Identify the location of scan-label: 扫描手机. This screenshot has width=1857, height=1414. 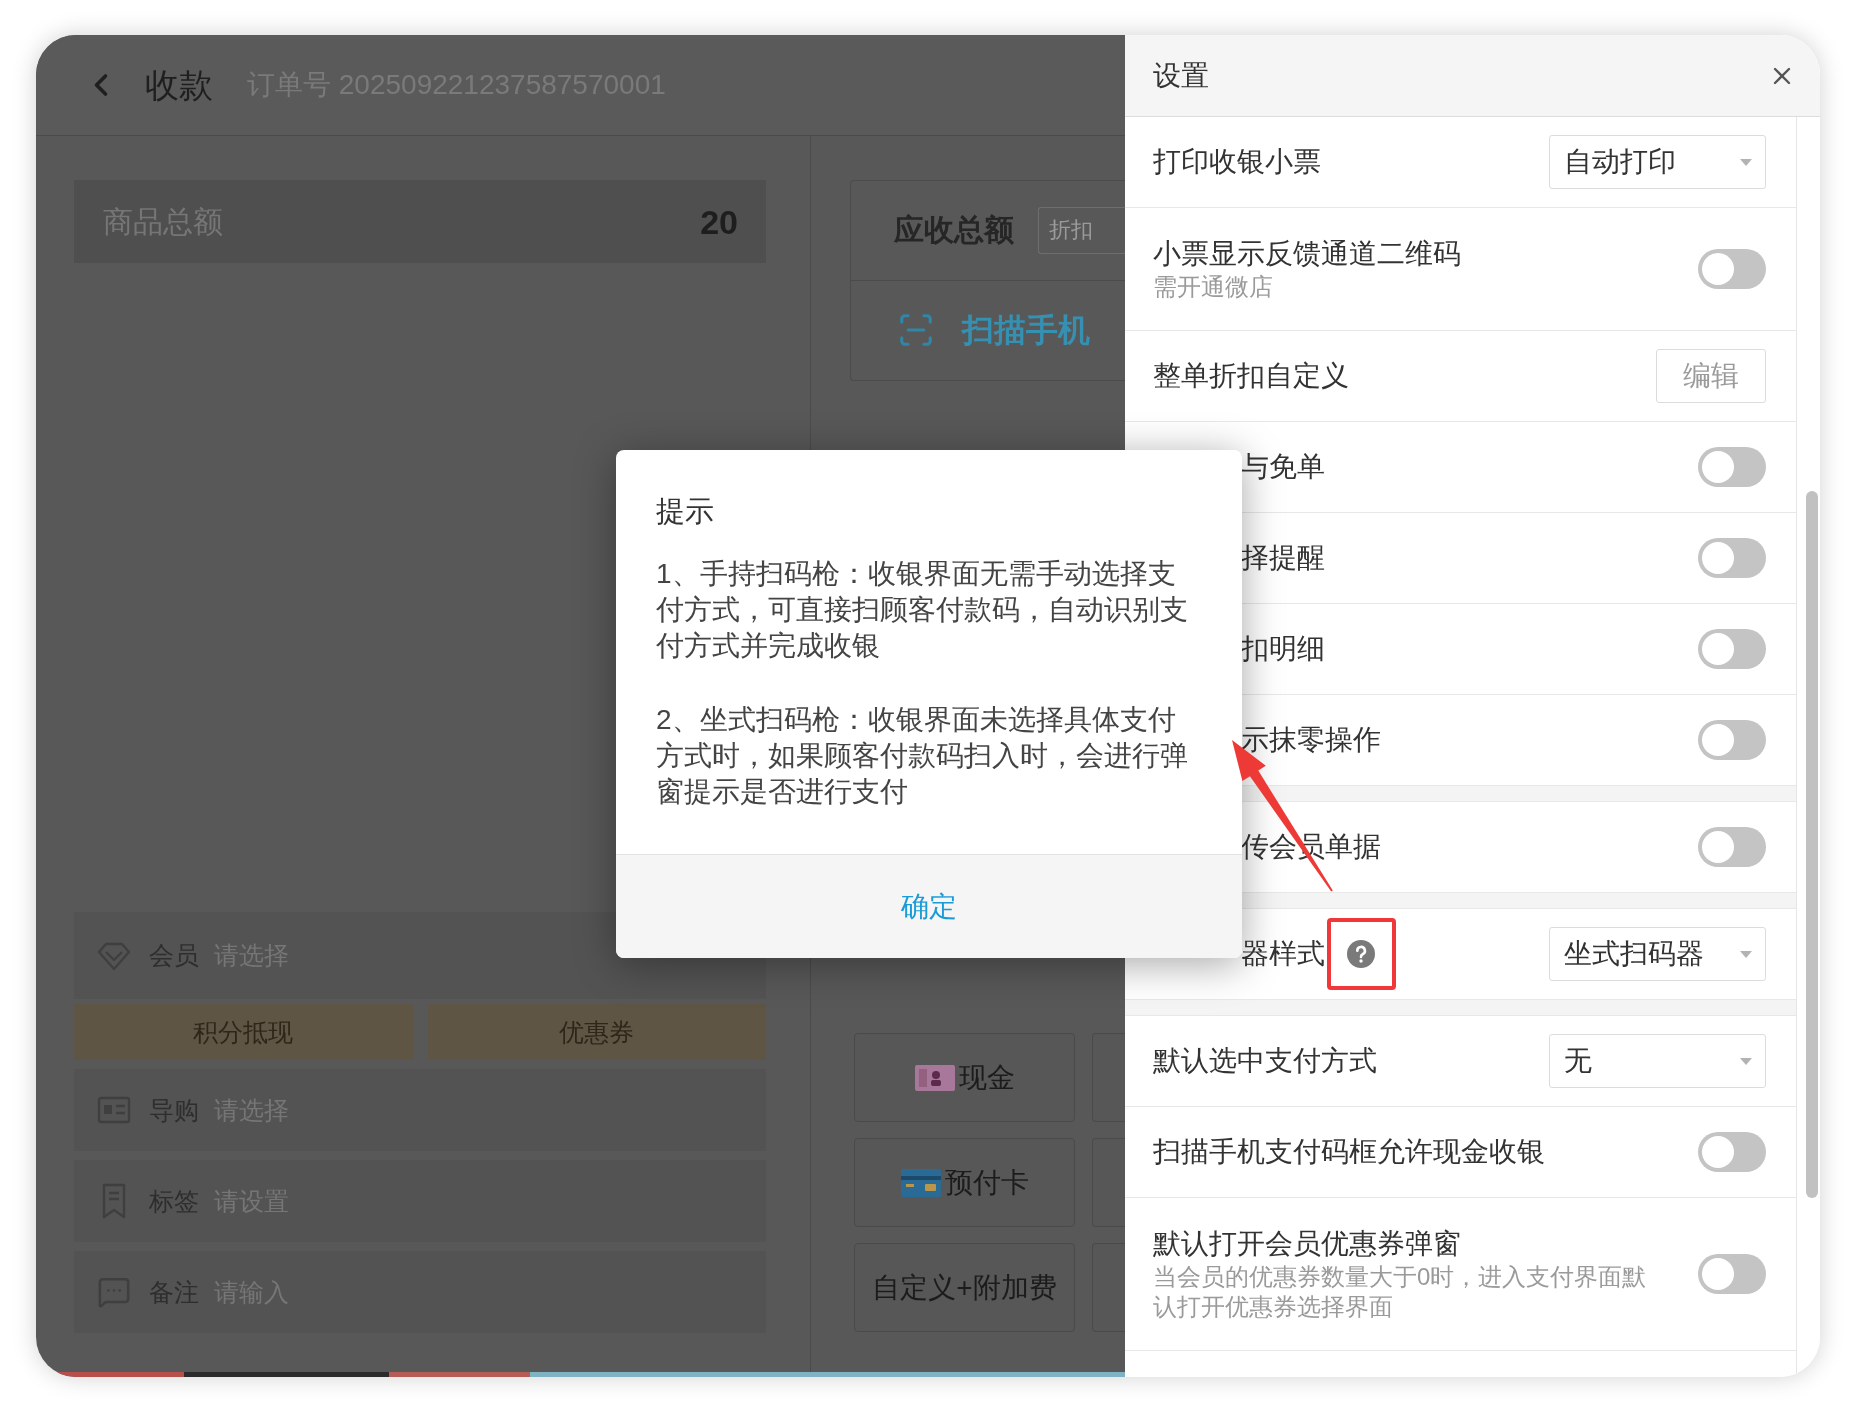
(1026, 330).